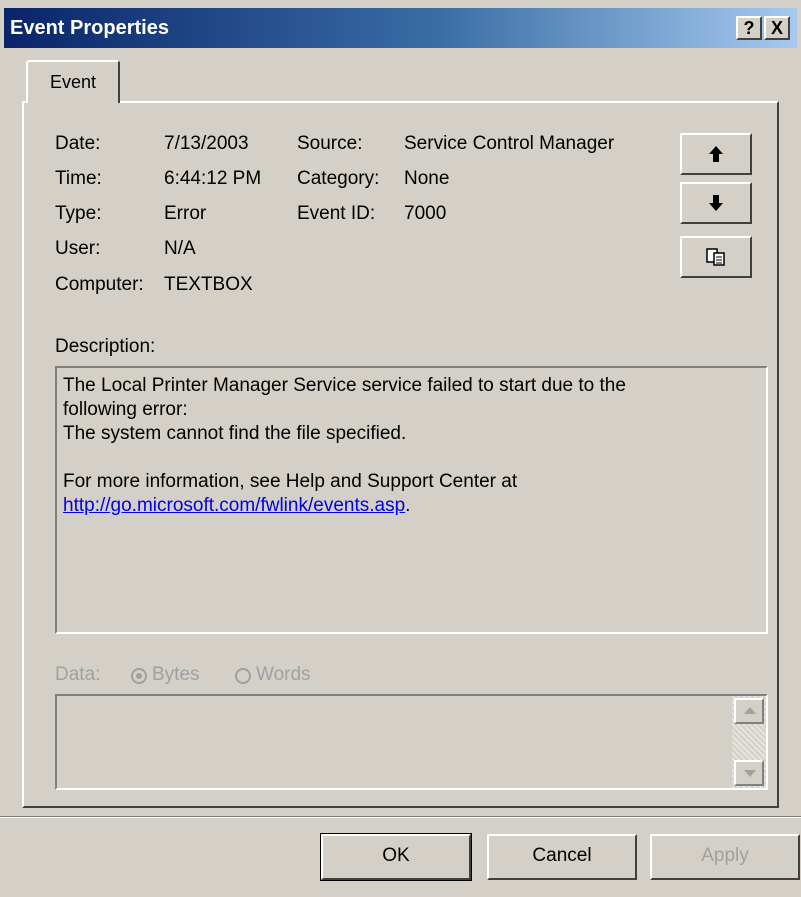 The image size is (801, 897). I want to click on ok-button: OK, so click(396, 857).